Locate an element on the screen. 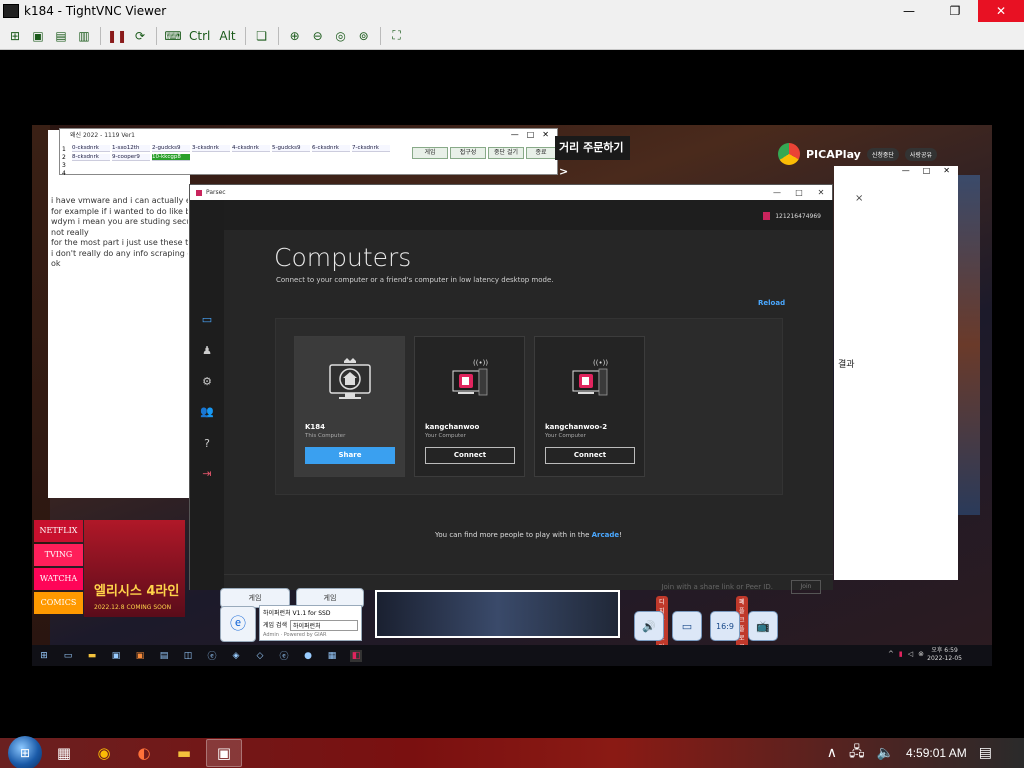 This screenshot has height=768, width=1024. spreadsheet-window-controls: — □ ✕ is located at coordinates (530, 134).